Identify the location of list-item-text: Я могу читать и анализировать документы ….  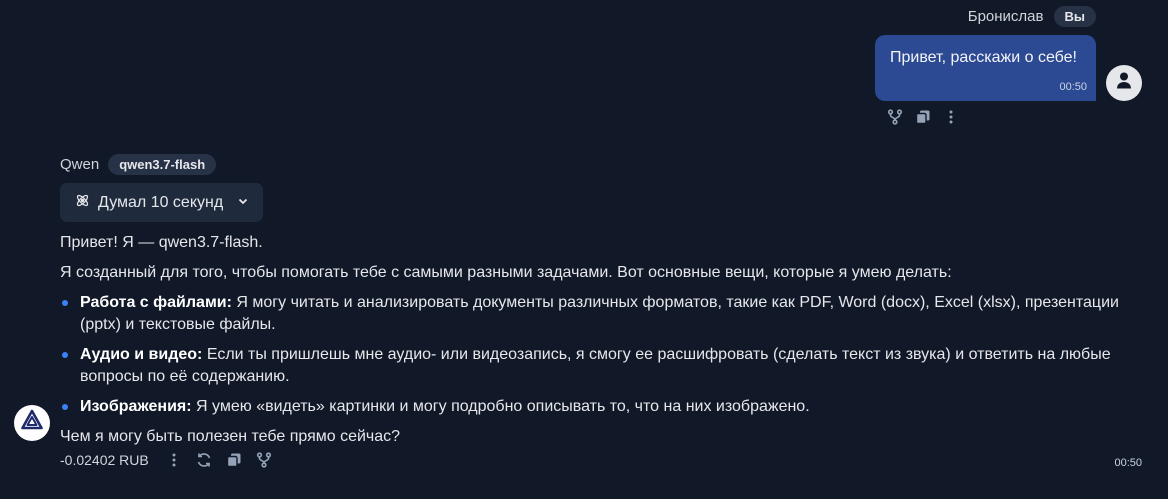
(599, 313).